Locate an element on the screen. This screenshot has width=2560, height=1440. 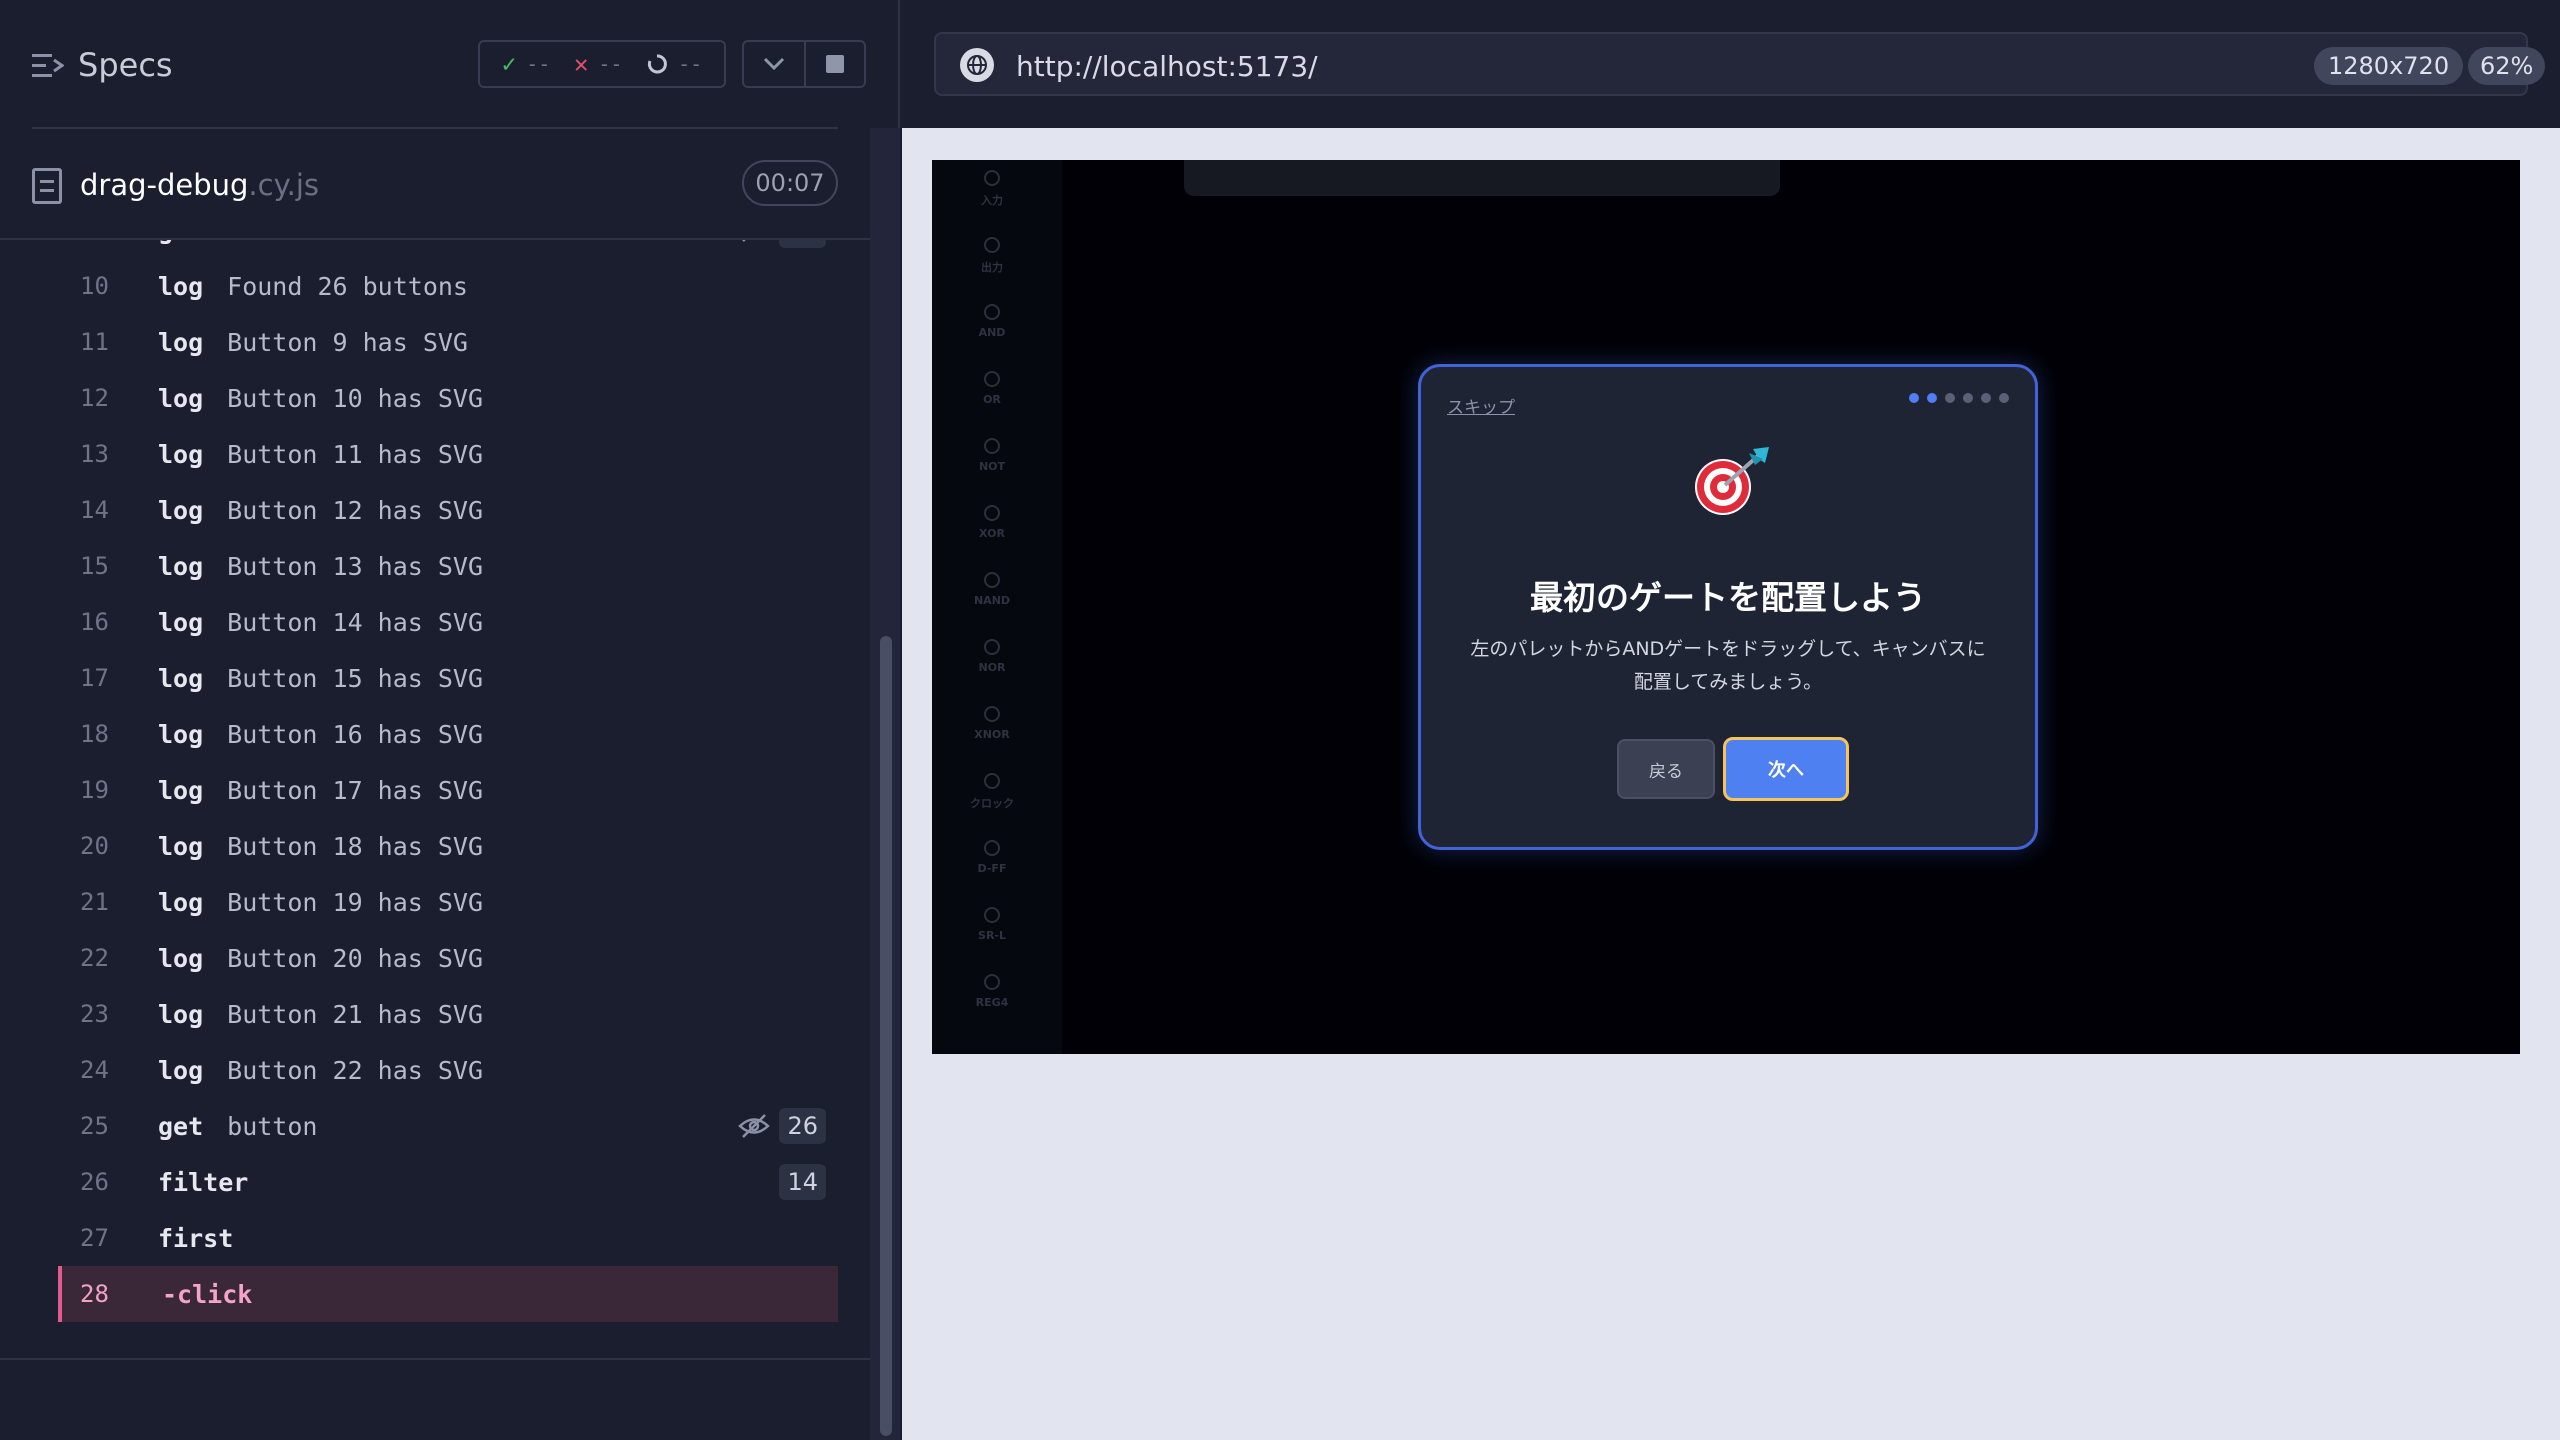
target-dart-icon is located at coordinates (1732, 481).